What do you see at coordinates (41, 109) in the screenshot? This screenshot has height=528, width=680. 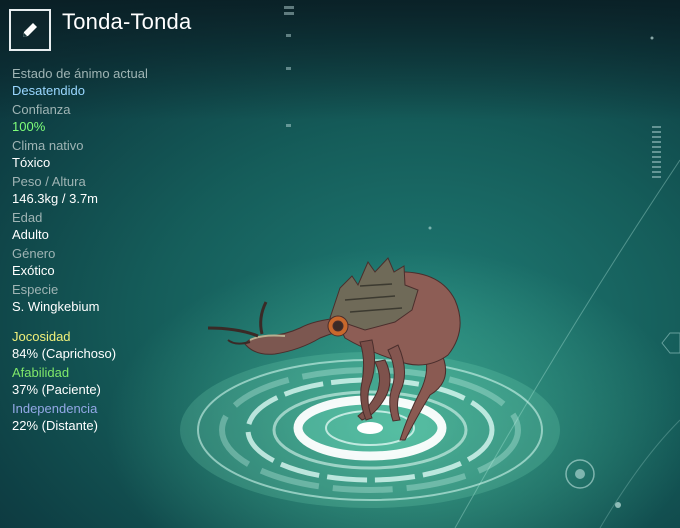 I see `stat-label: Confianza` at bounding box center [41, 109].